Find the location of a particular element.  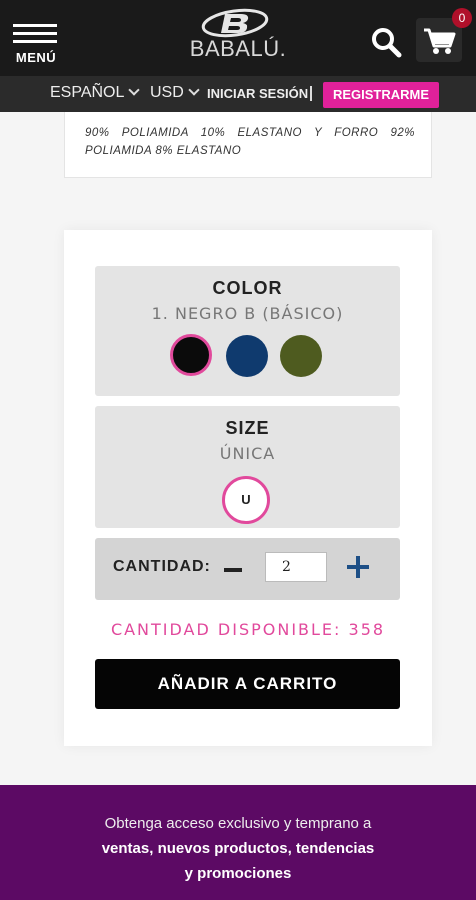

register-button: REGISTRARME is located at coordinates (381, 95).